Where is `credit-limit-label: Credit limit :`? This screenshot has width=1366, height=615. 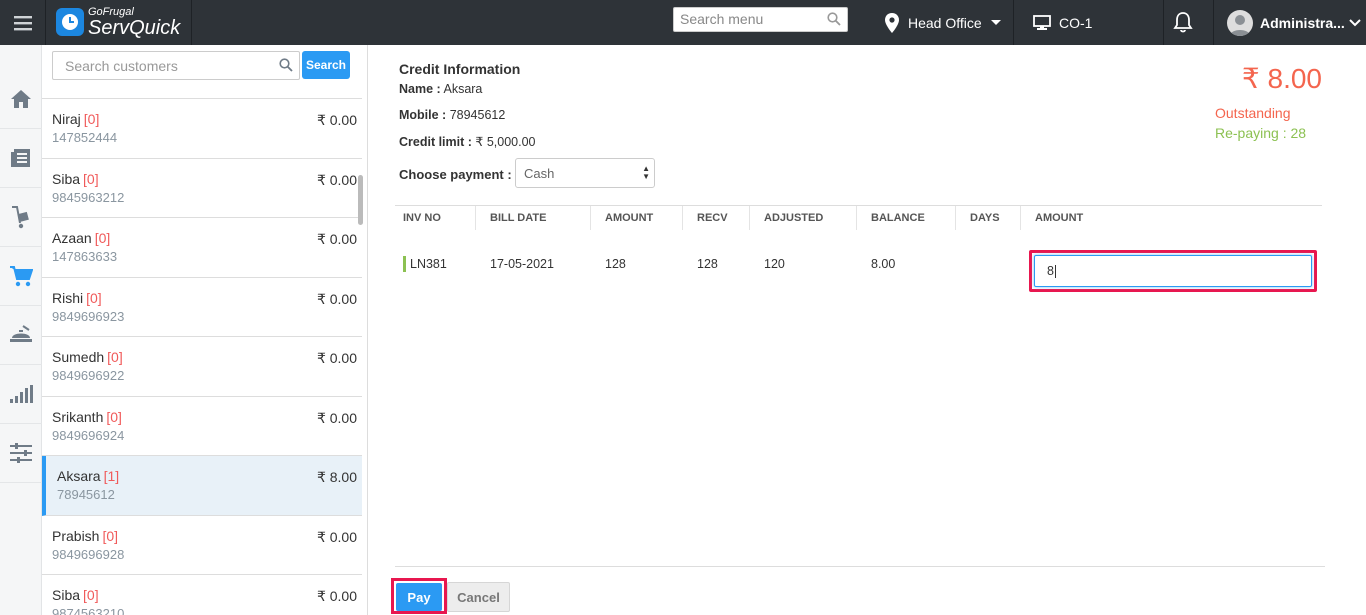 credit-limit-label: Credit limit : is located at coordinates (435, 142).